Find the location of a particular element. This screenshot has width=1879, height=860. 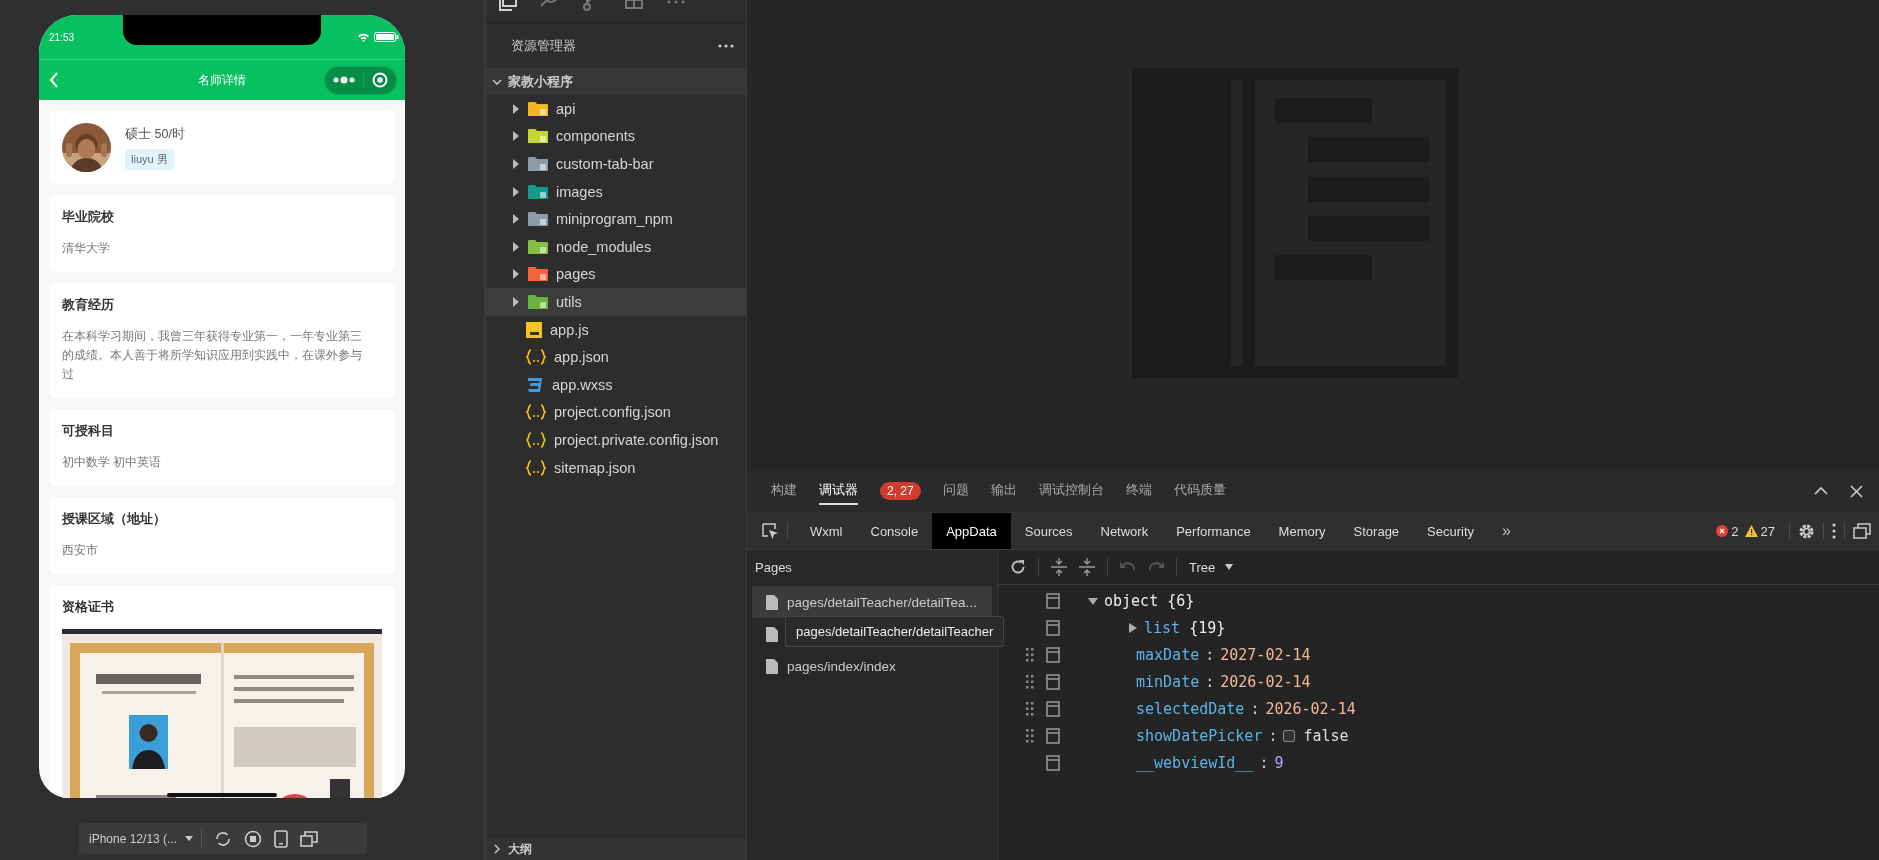

tree-key: __webviewId__ is located at coordinates (1195, 762).